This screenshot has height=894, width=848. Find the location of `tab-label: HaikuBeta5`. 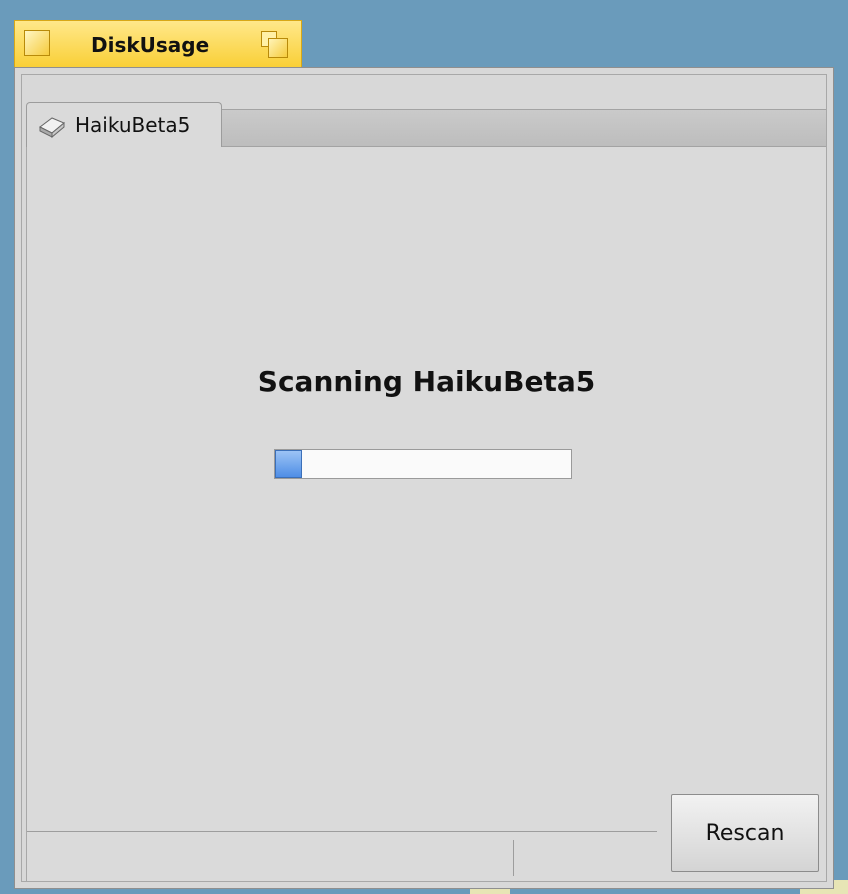

tab-label: HaikuBeta5 is located at coordinates (133, 125).